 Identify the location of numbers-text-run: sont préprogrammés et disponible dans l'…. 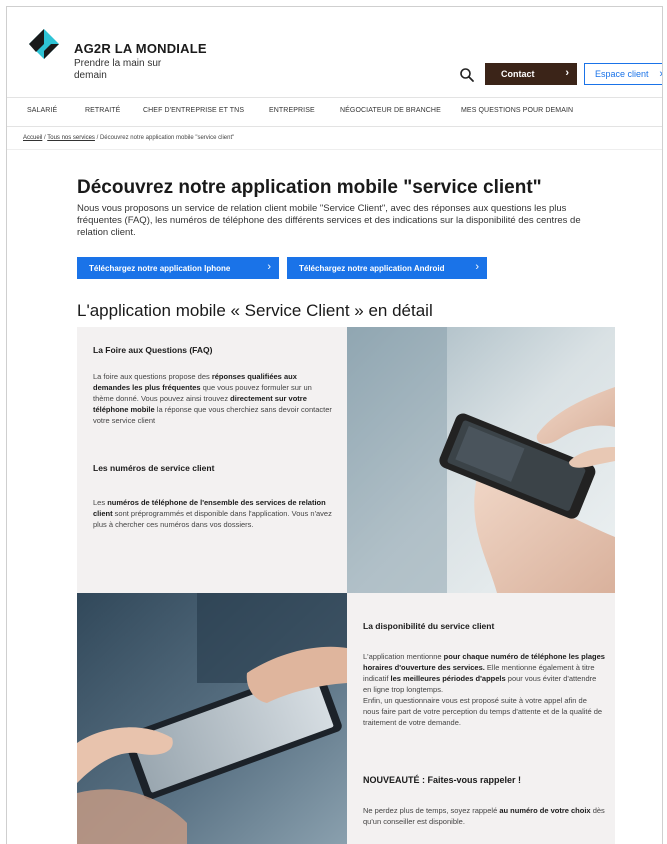
(212, 519).